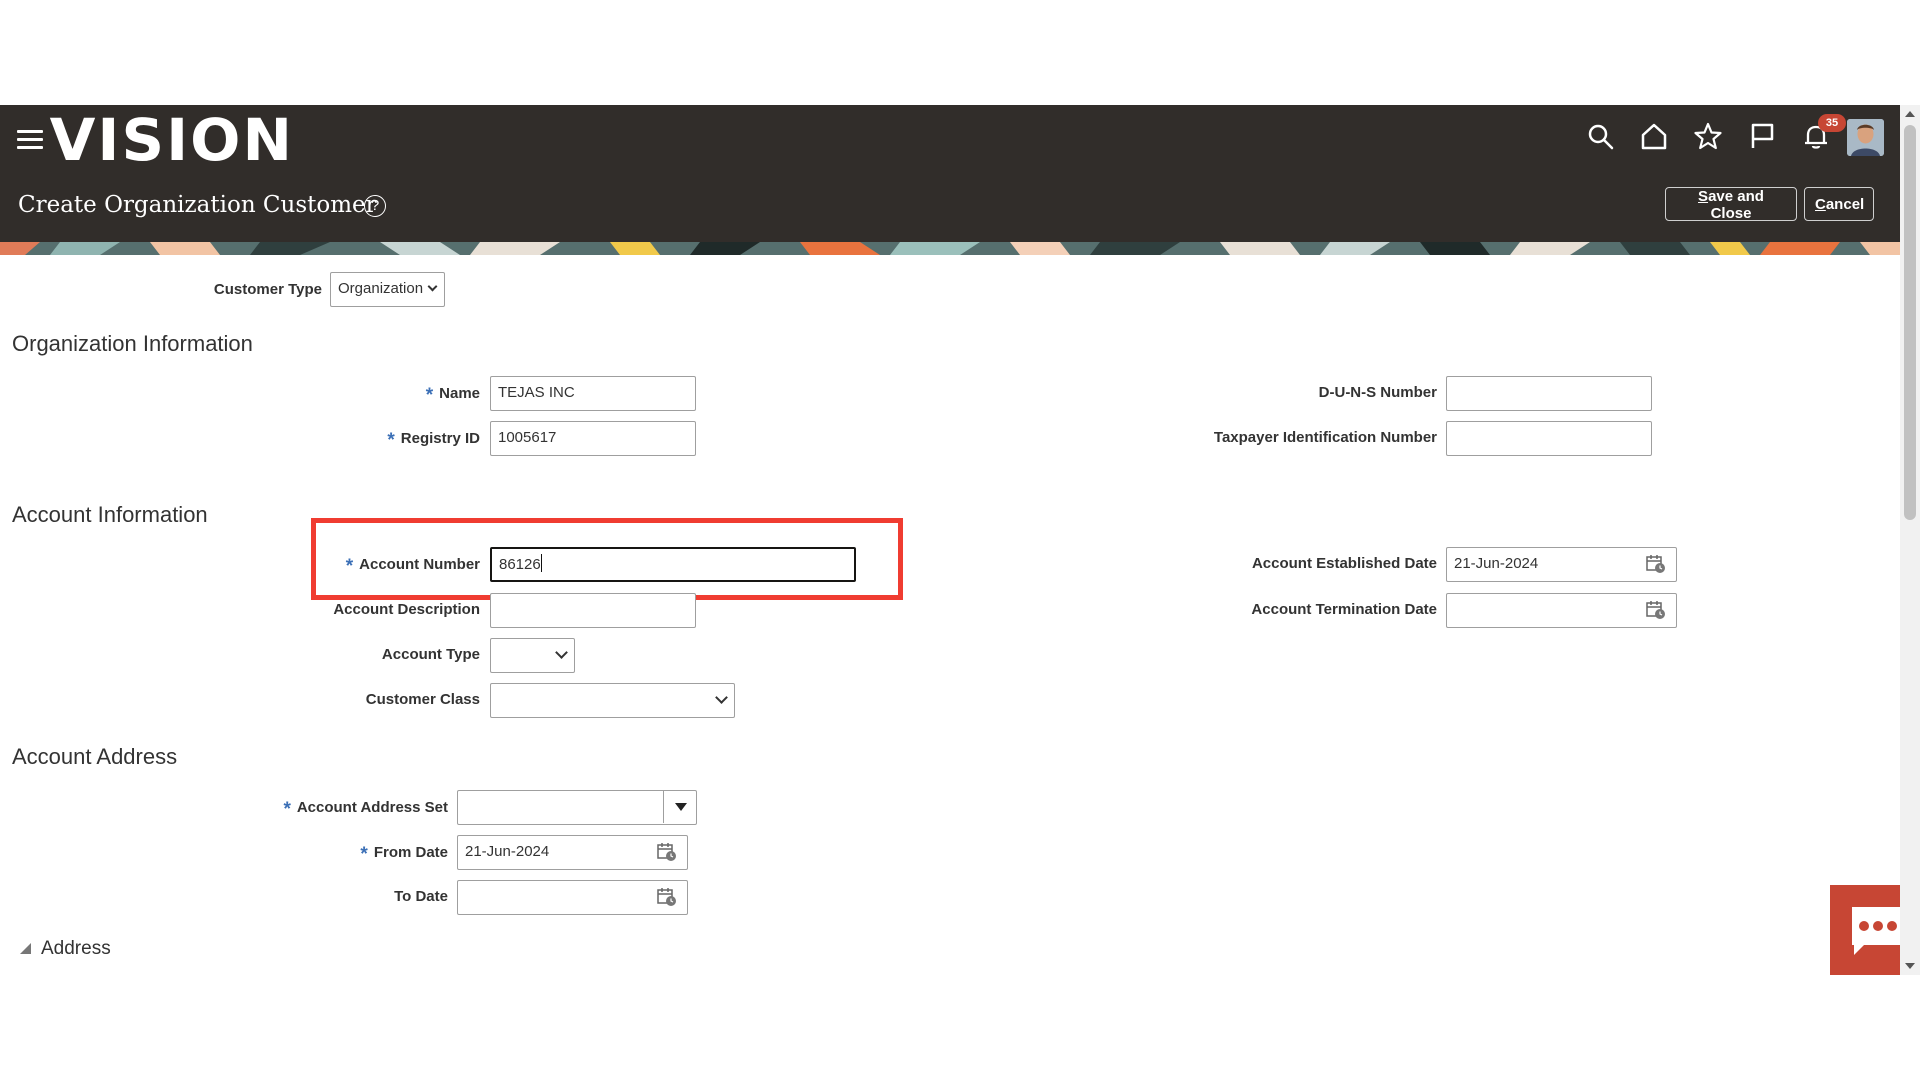 Image resolution: width=1920 pixels, height=1080 pixels. What do you see at coordinates (1910, 540) in the screenshot?
I see `vertical-scrollbar` at bounding box center [1910, 540].